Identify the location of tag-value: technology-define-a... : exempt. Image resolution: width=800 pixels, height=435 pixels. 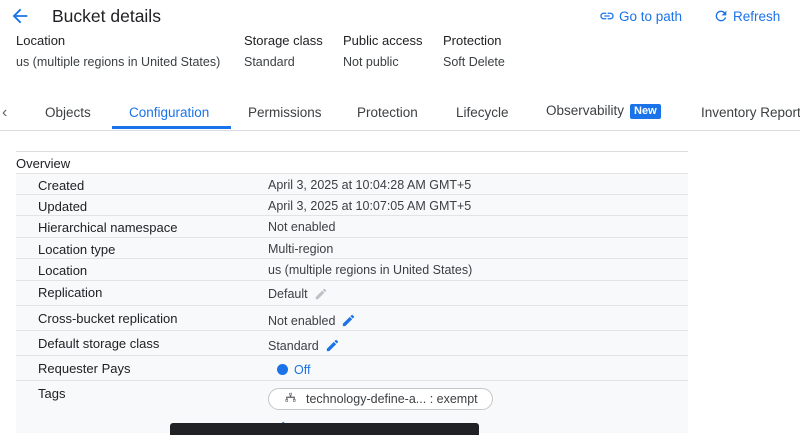
(392, 399).